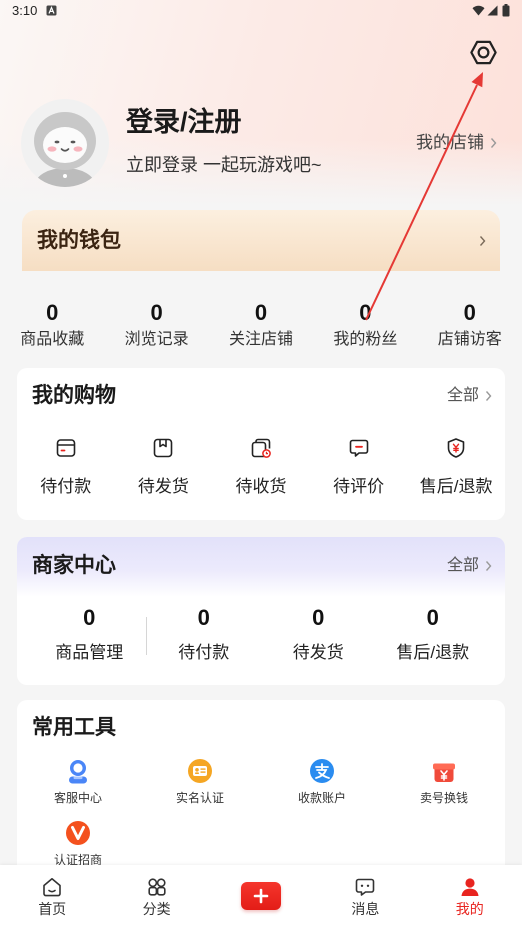  I want to click on merchant-pending-payment: 0 待付款, so click(204, 634).